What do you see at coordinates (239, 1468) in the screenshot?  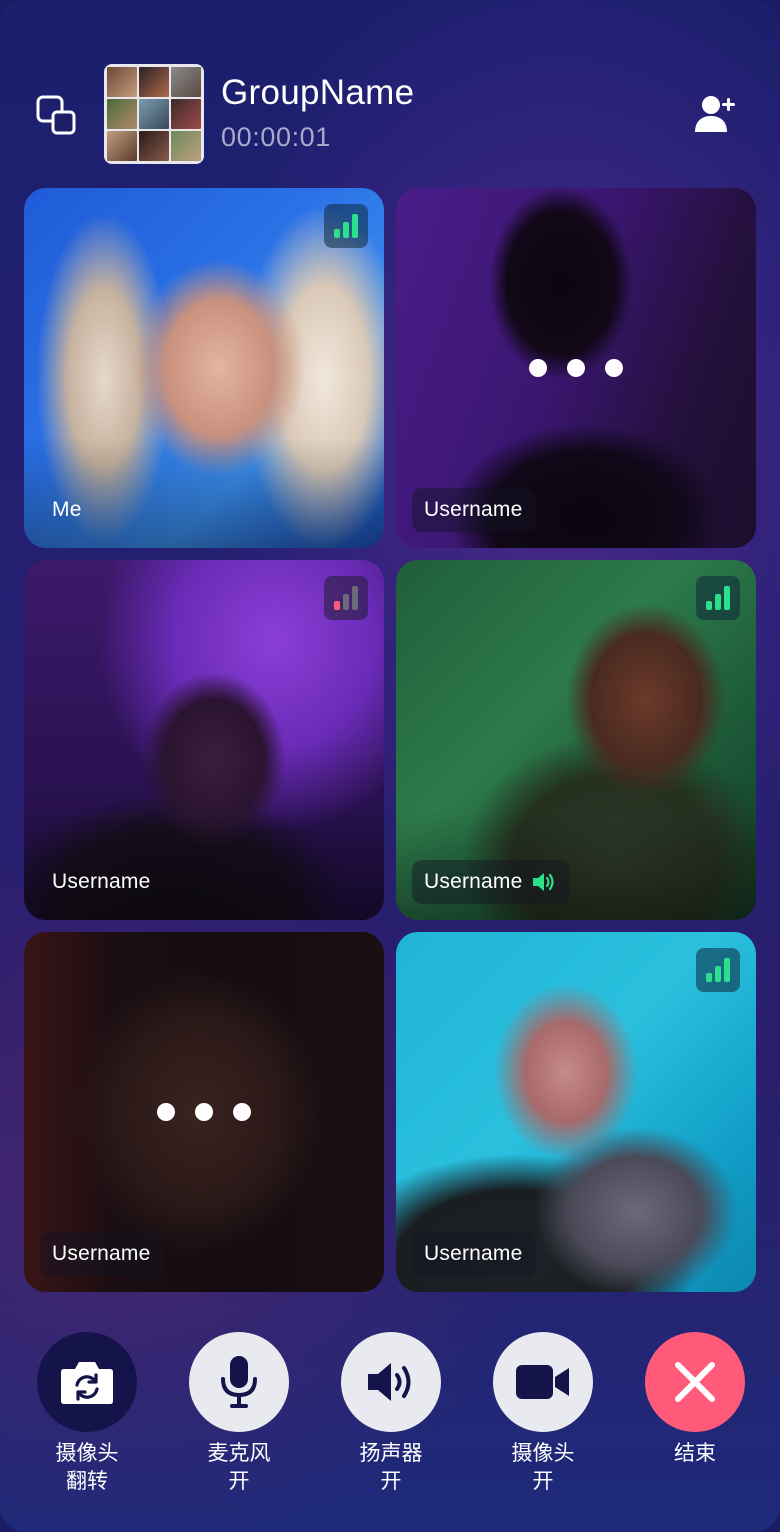 I see `control-label: 麦克风 开` at bounding box center [239, 1468].